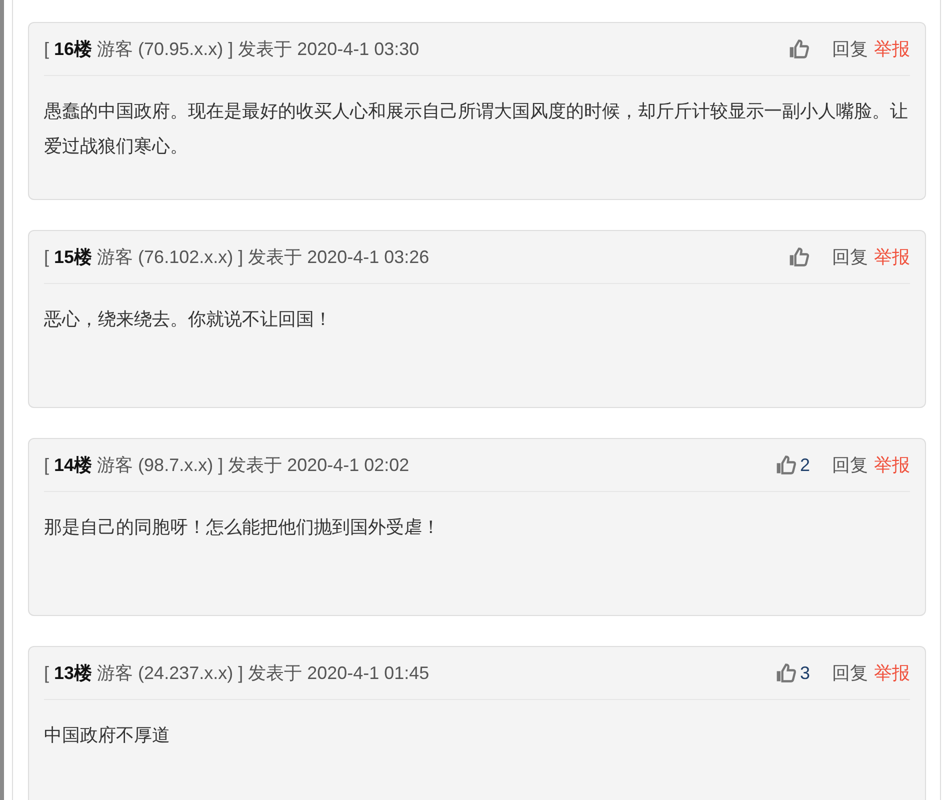 This screenshot has height=800, width=947. I want to click on comment-text: 那是自己的同胞呀！怎么能把他们抛到国外受虐！, so click(242, 527).